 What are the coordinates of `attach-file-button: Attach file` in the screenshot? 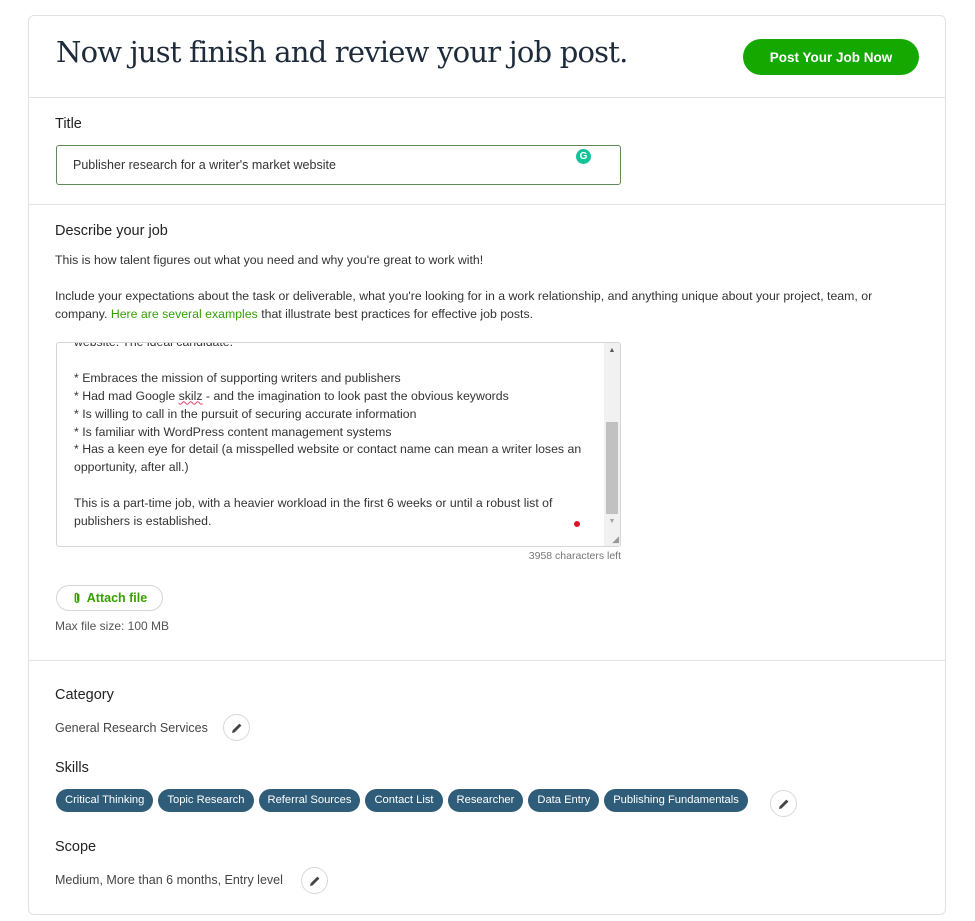 It's located at (109, 598).